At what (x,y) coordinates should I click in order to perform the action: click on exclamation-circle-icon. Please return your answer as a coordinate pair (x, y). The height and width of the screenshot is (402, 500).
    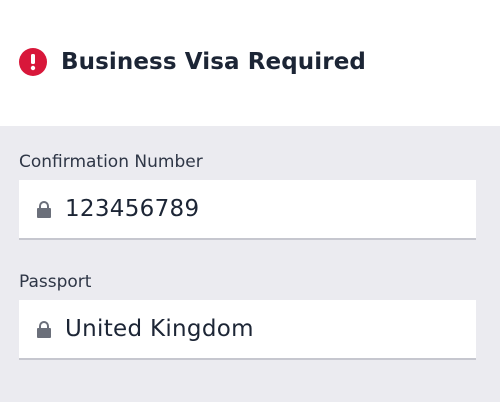
    Looking at the image, I should click on (33, 62).